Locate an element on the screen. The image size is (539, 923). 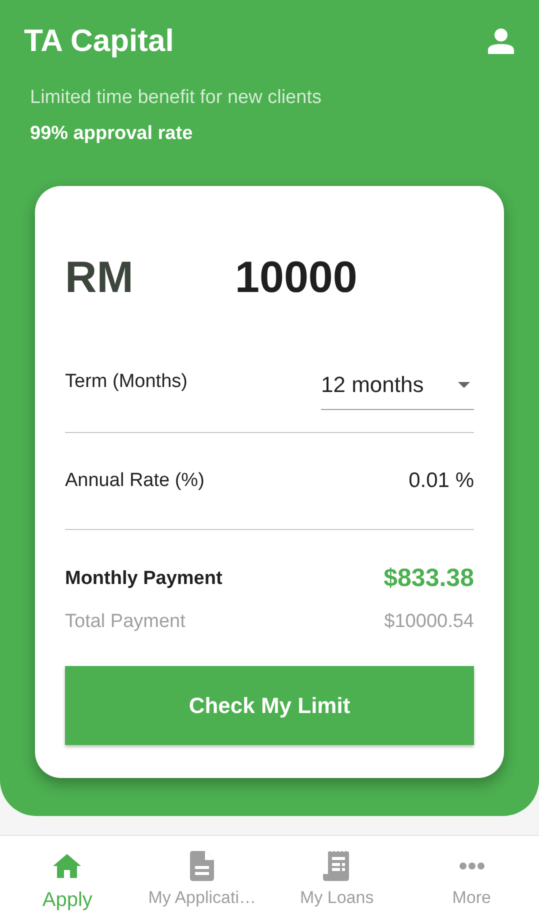
approval-rate-text: 99% approval rate is located at coordinates (112, 134).